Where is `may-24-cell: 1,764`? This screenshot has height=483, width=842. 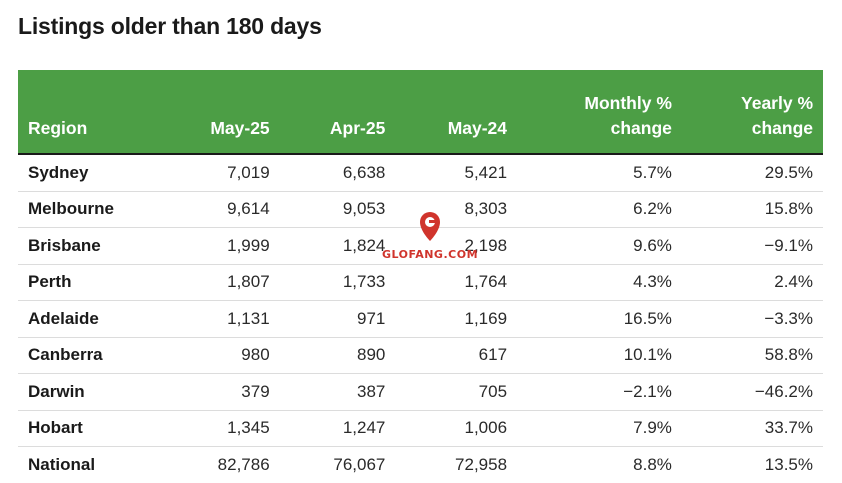 may-24-cell: 1,764 is located at coordinates (456, 282).